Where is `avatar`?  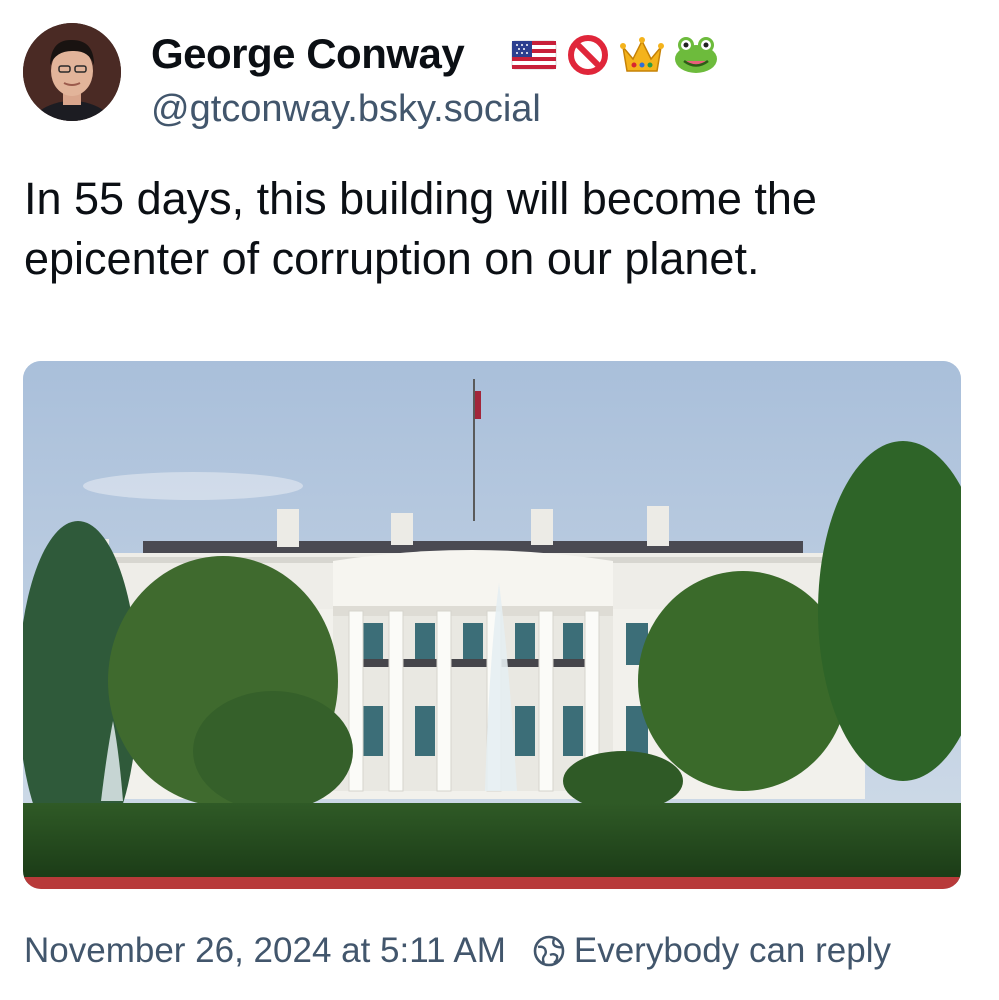
avatar is located at coordinates (72, 72).